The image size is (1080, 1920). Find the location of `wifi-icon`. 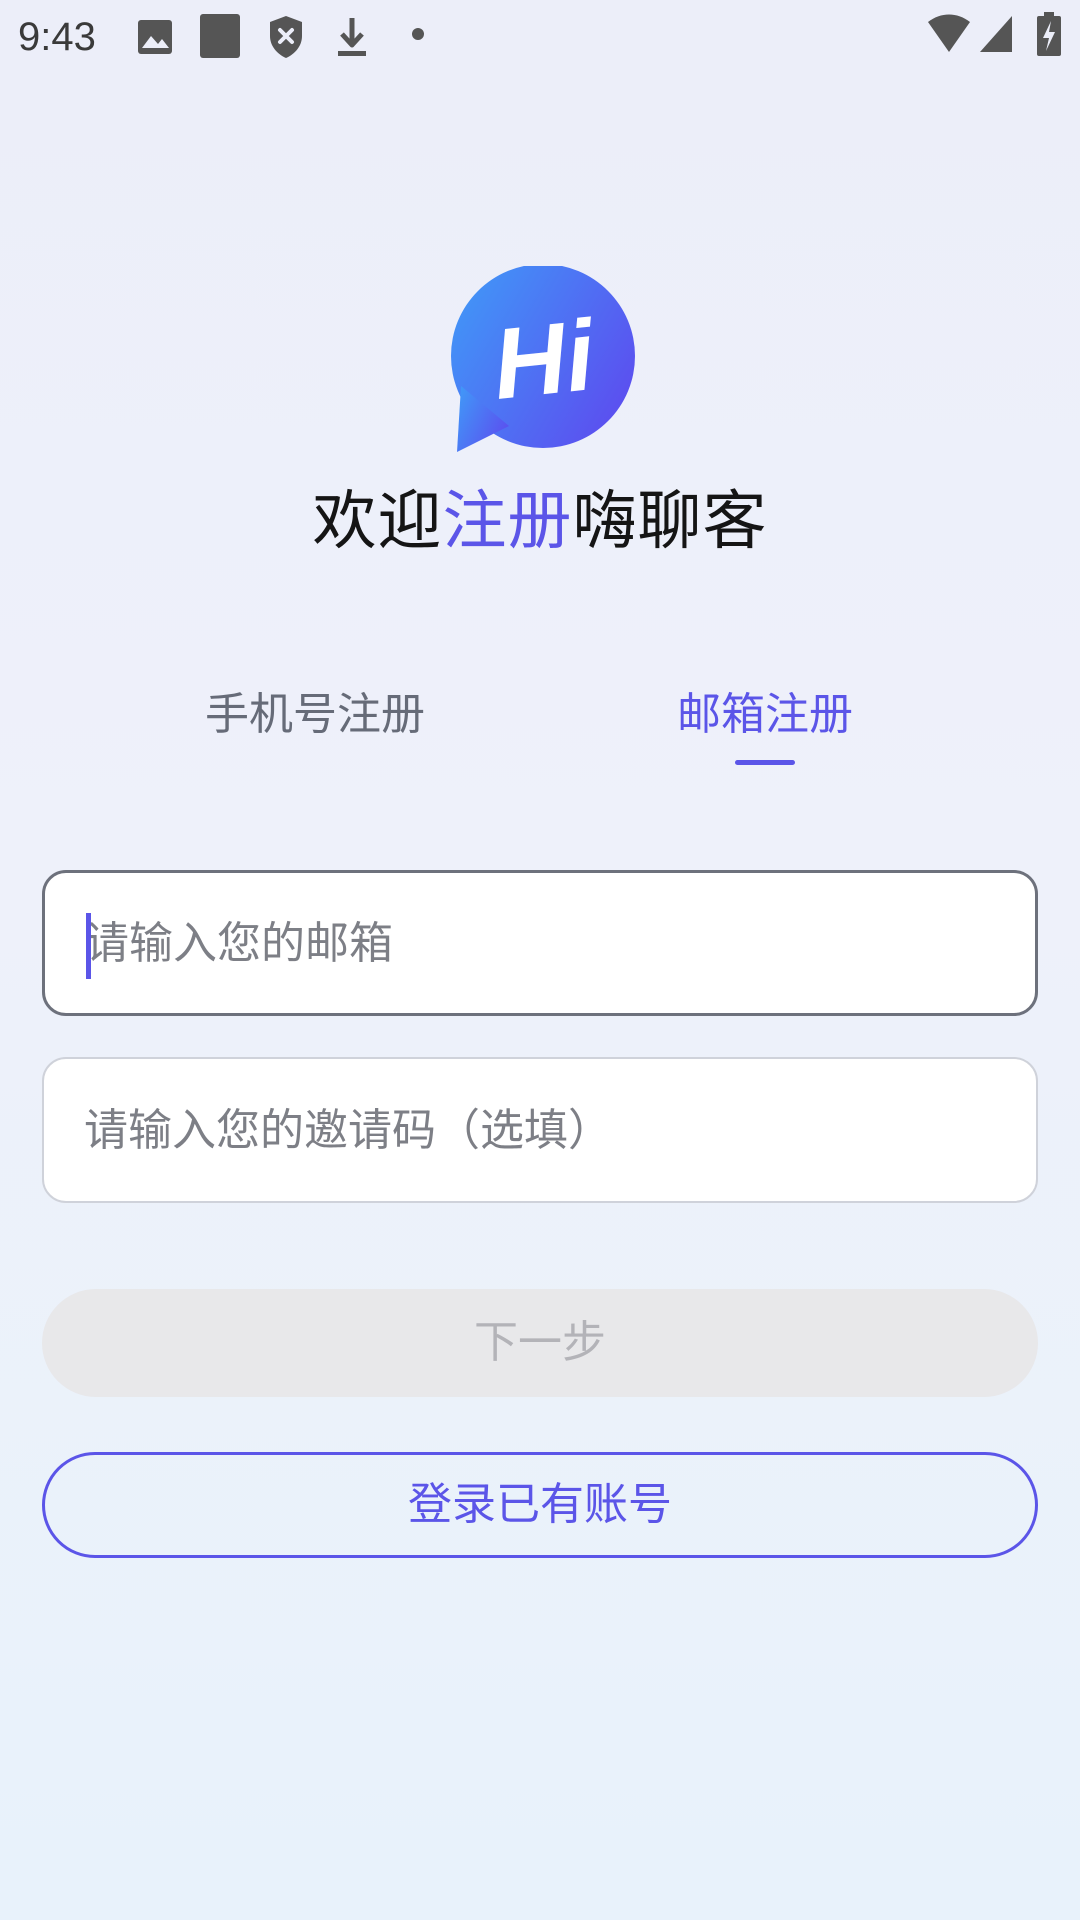

wifi-icon is located at coordinates (949, 34).